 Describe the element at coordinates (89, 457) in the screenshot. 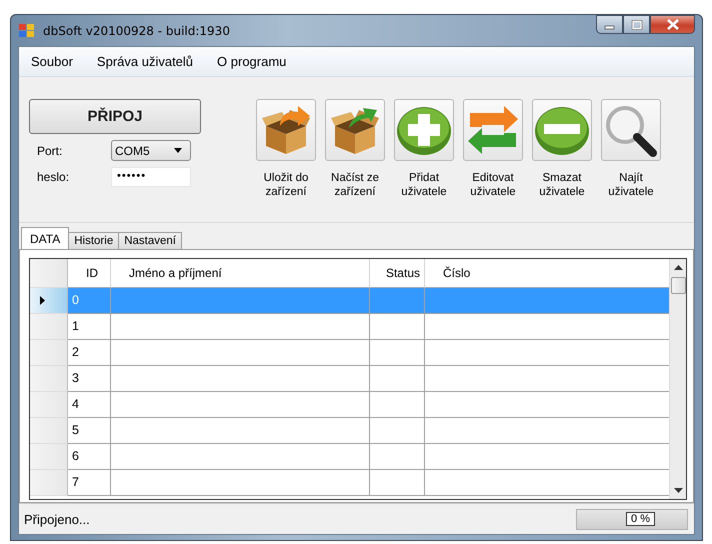

I see `table-cell: 6` at that location.